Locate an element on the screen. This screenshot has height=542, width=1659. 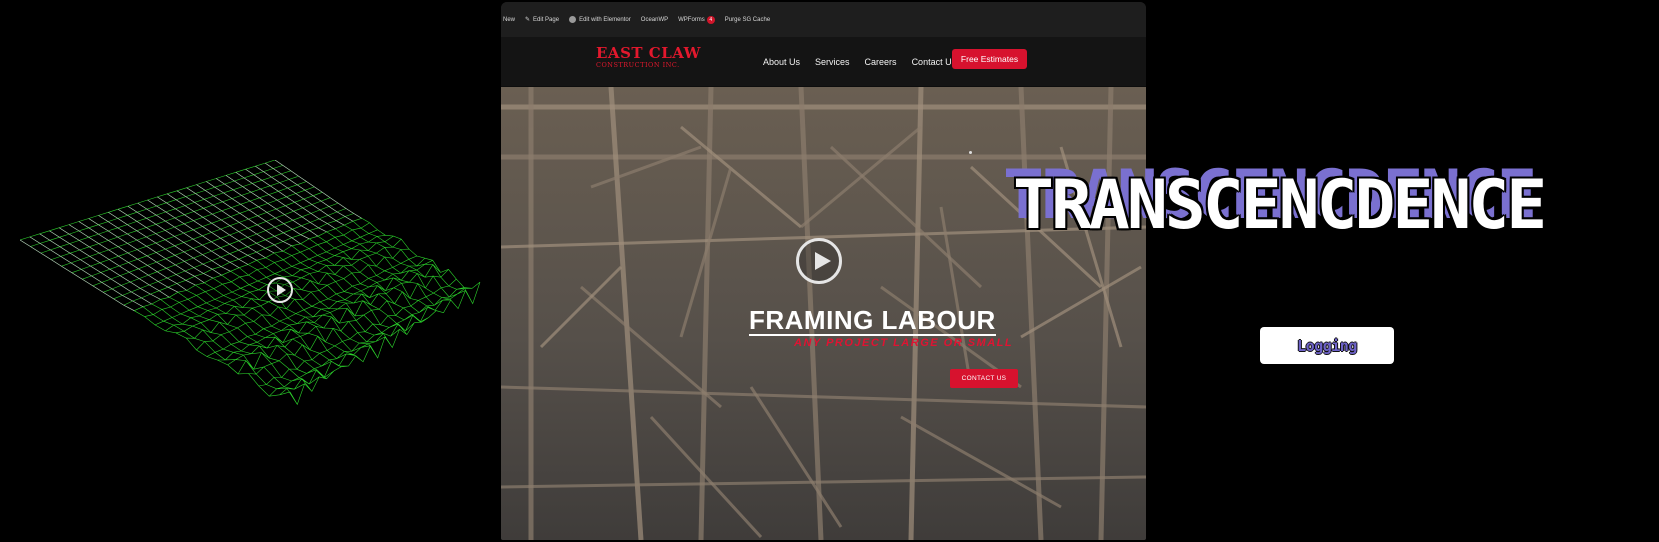
logging-button: Logging is located at coordinates (1327, 345).